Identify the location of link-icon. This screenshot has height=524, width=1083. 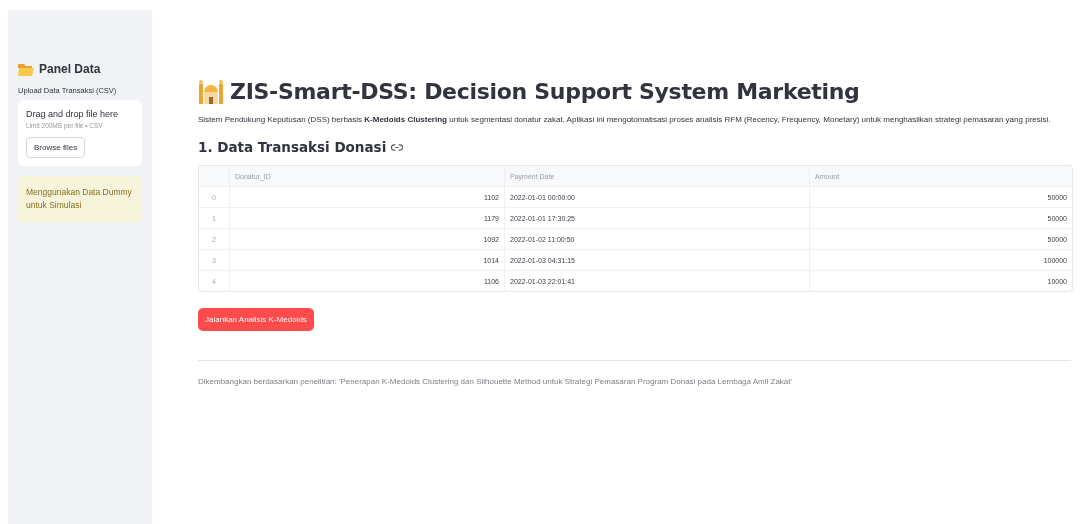
(397, 147).